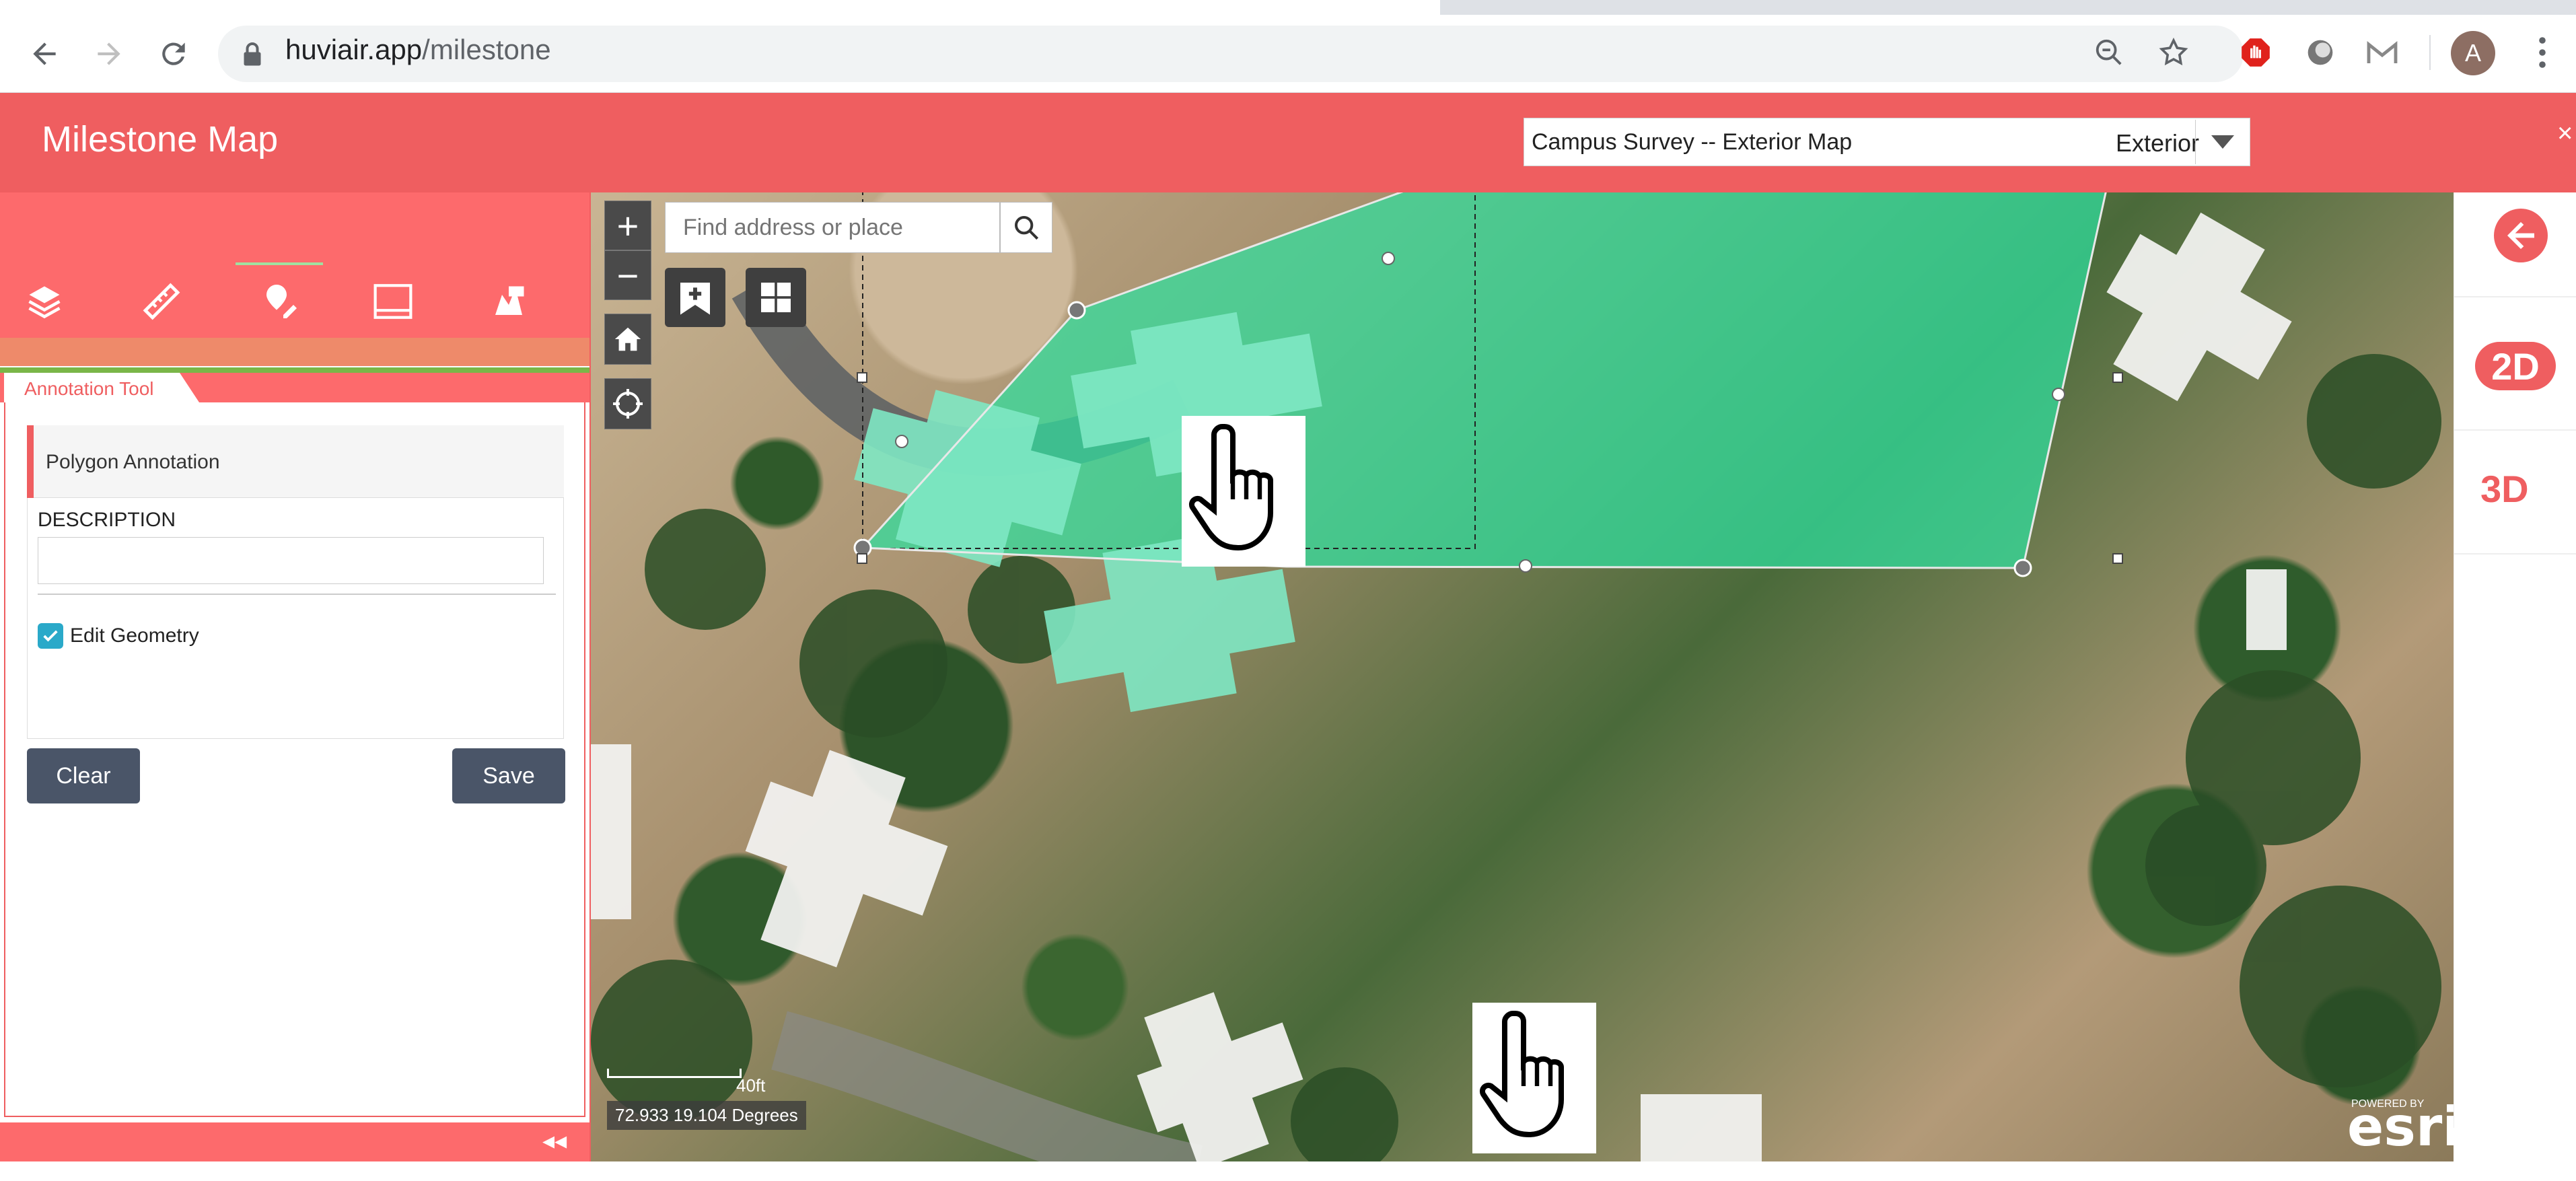 Image resolution: width=2576 pixels, height=1181 pixels. I want to click on search-input, so click(832, 228).